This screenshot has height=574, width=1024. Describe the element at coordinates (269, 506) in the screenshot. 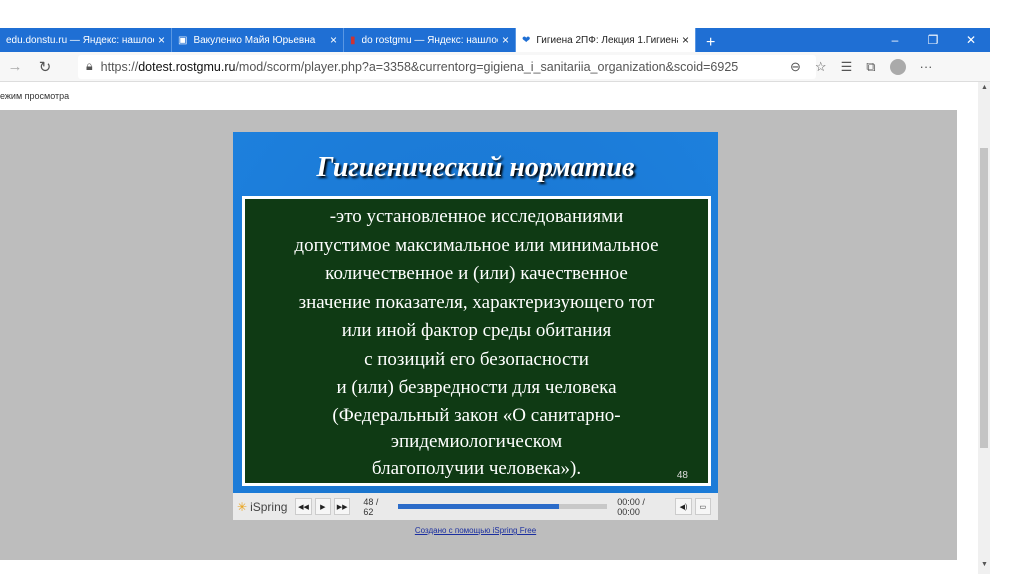

I see `brand-text: iSpring` at that location.